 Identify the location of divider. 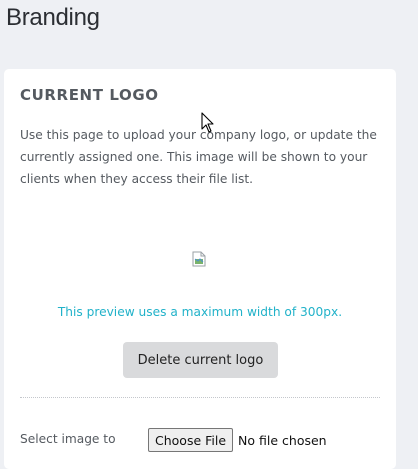
(200, 397).